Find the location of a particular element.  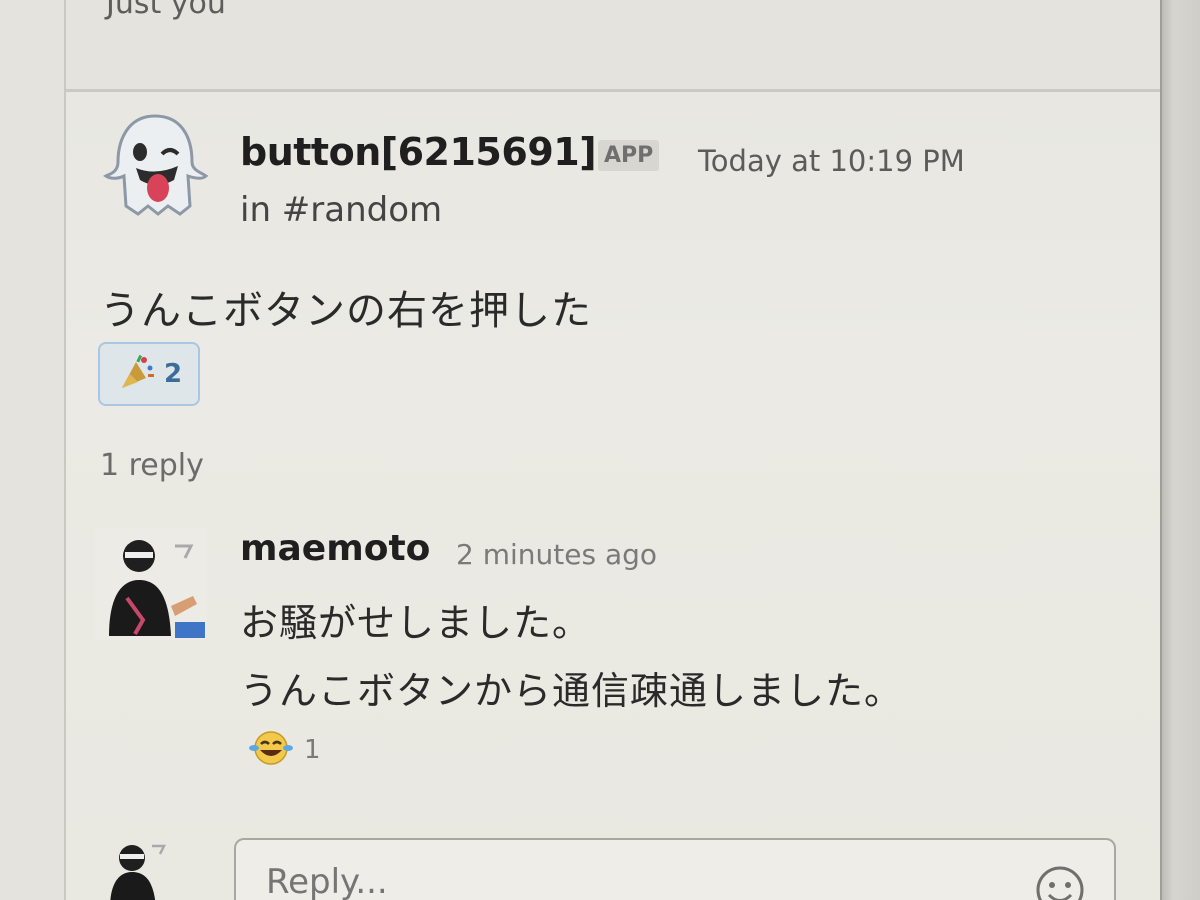

reply-composer is located at coordinates (675, 869).